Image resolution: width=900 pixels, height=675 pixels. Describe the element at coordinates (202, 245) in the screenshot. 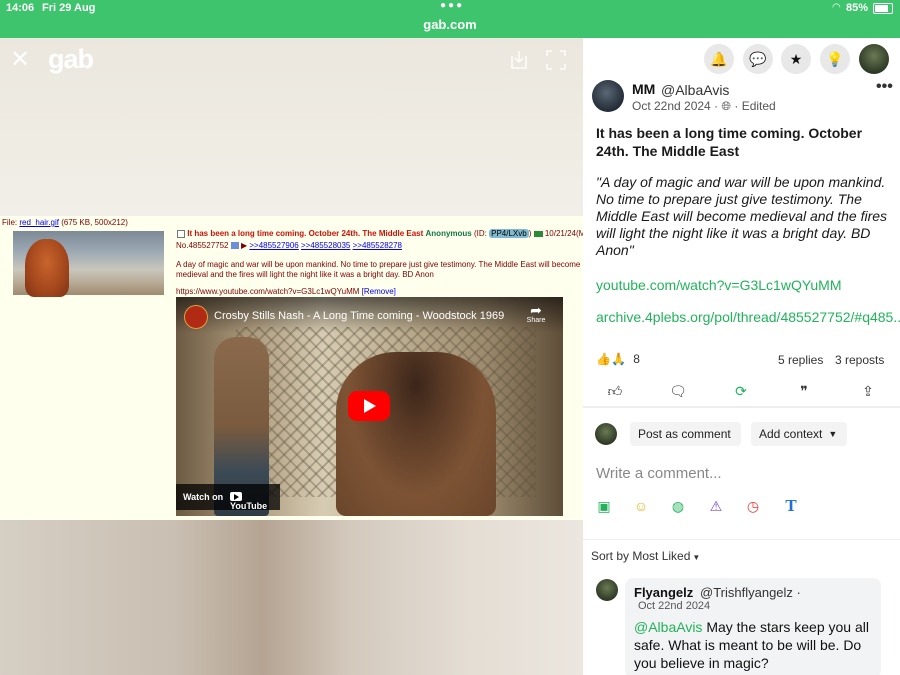

I see `chan-post-number: No.485527752` at that location.